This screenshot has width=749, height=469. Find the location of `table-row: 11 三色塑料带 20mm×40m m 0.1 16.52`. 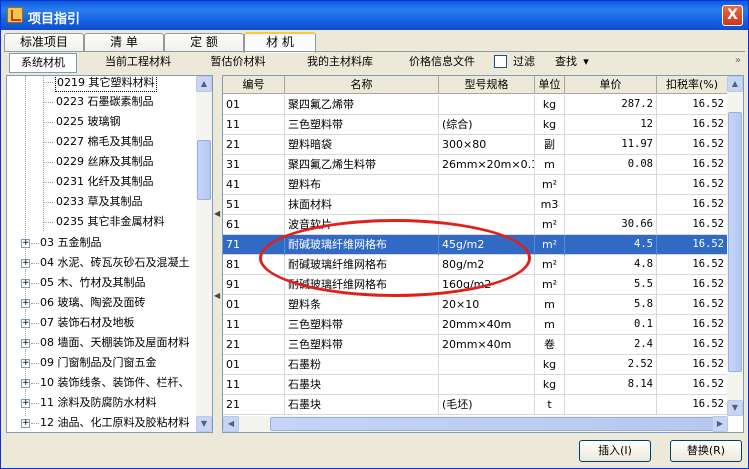

table-row: 11 三色塑料带 20mm×40m m 0.1 16.52 is located at coordinates (475, 325).